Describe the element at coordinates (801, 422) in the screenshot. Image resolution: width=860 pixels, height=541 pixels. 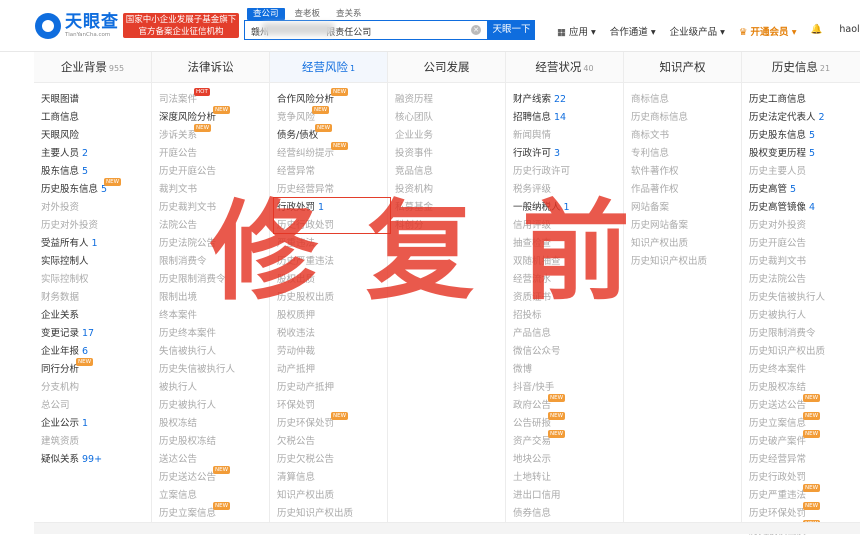
I see `dimension-item: 历史立案信息 NEW` at that location.